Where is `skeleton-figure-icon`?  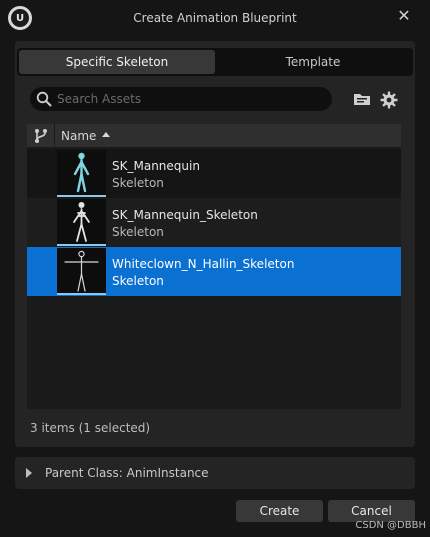 skeleton-figure-icon is located at coordinates (81, 222).